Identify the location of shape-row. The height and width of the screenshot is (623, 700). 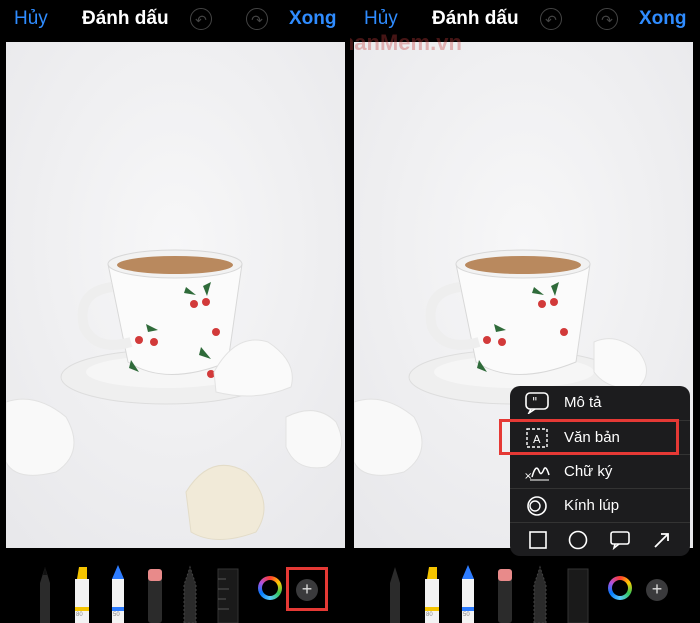
(600, 539).